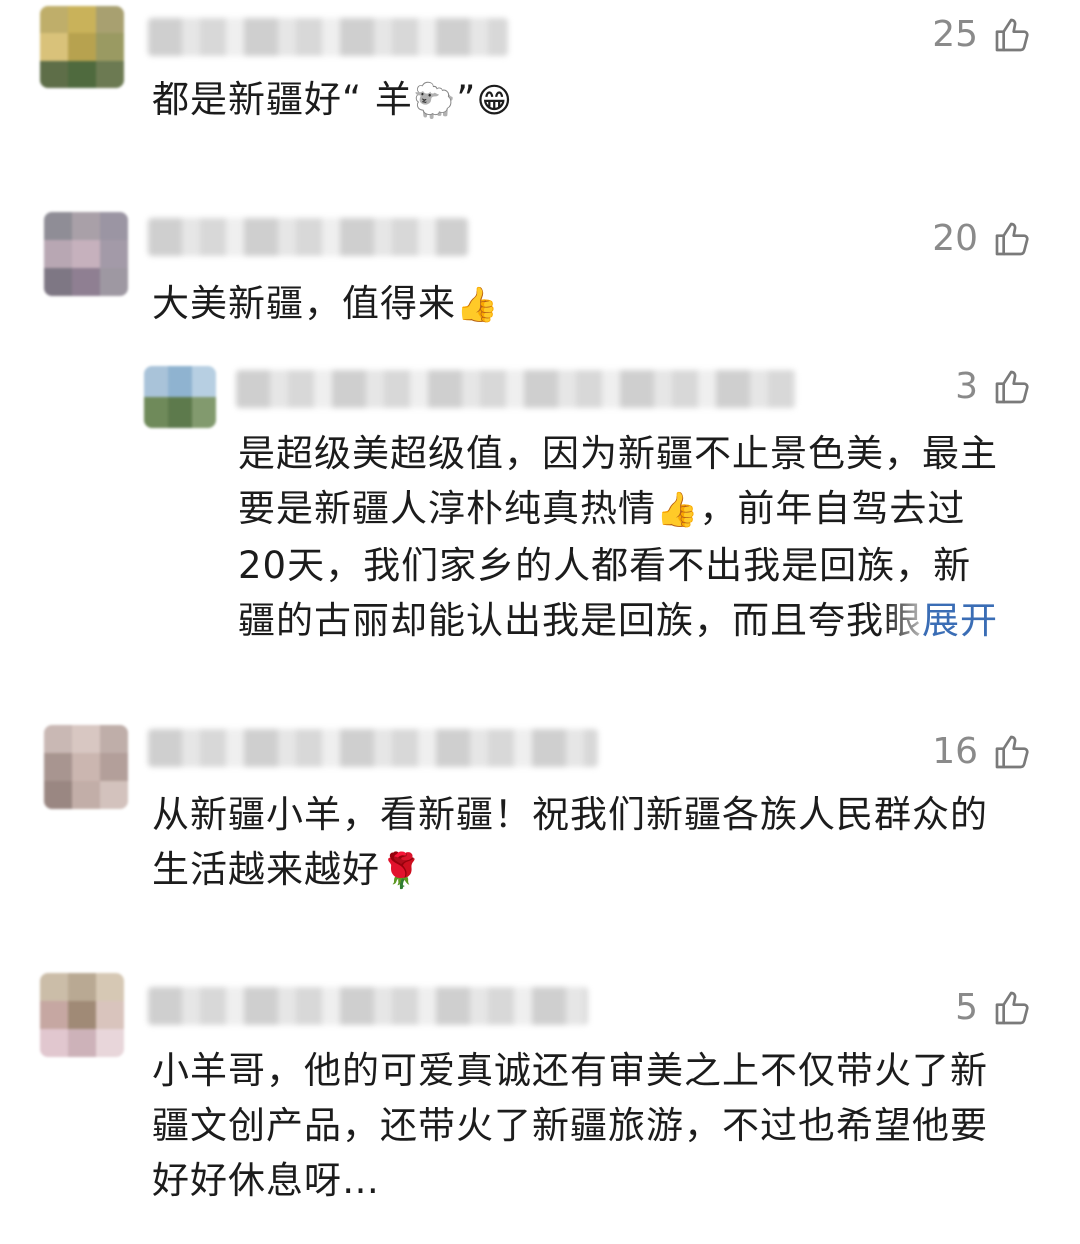 The image size is (1080, 1244). What do you see at coordinates (540, 90) in the screenshot?
I see `comment-1: 25 都是新疆好“ 羊🐑”😁` at bounding box center [540, 90].